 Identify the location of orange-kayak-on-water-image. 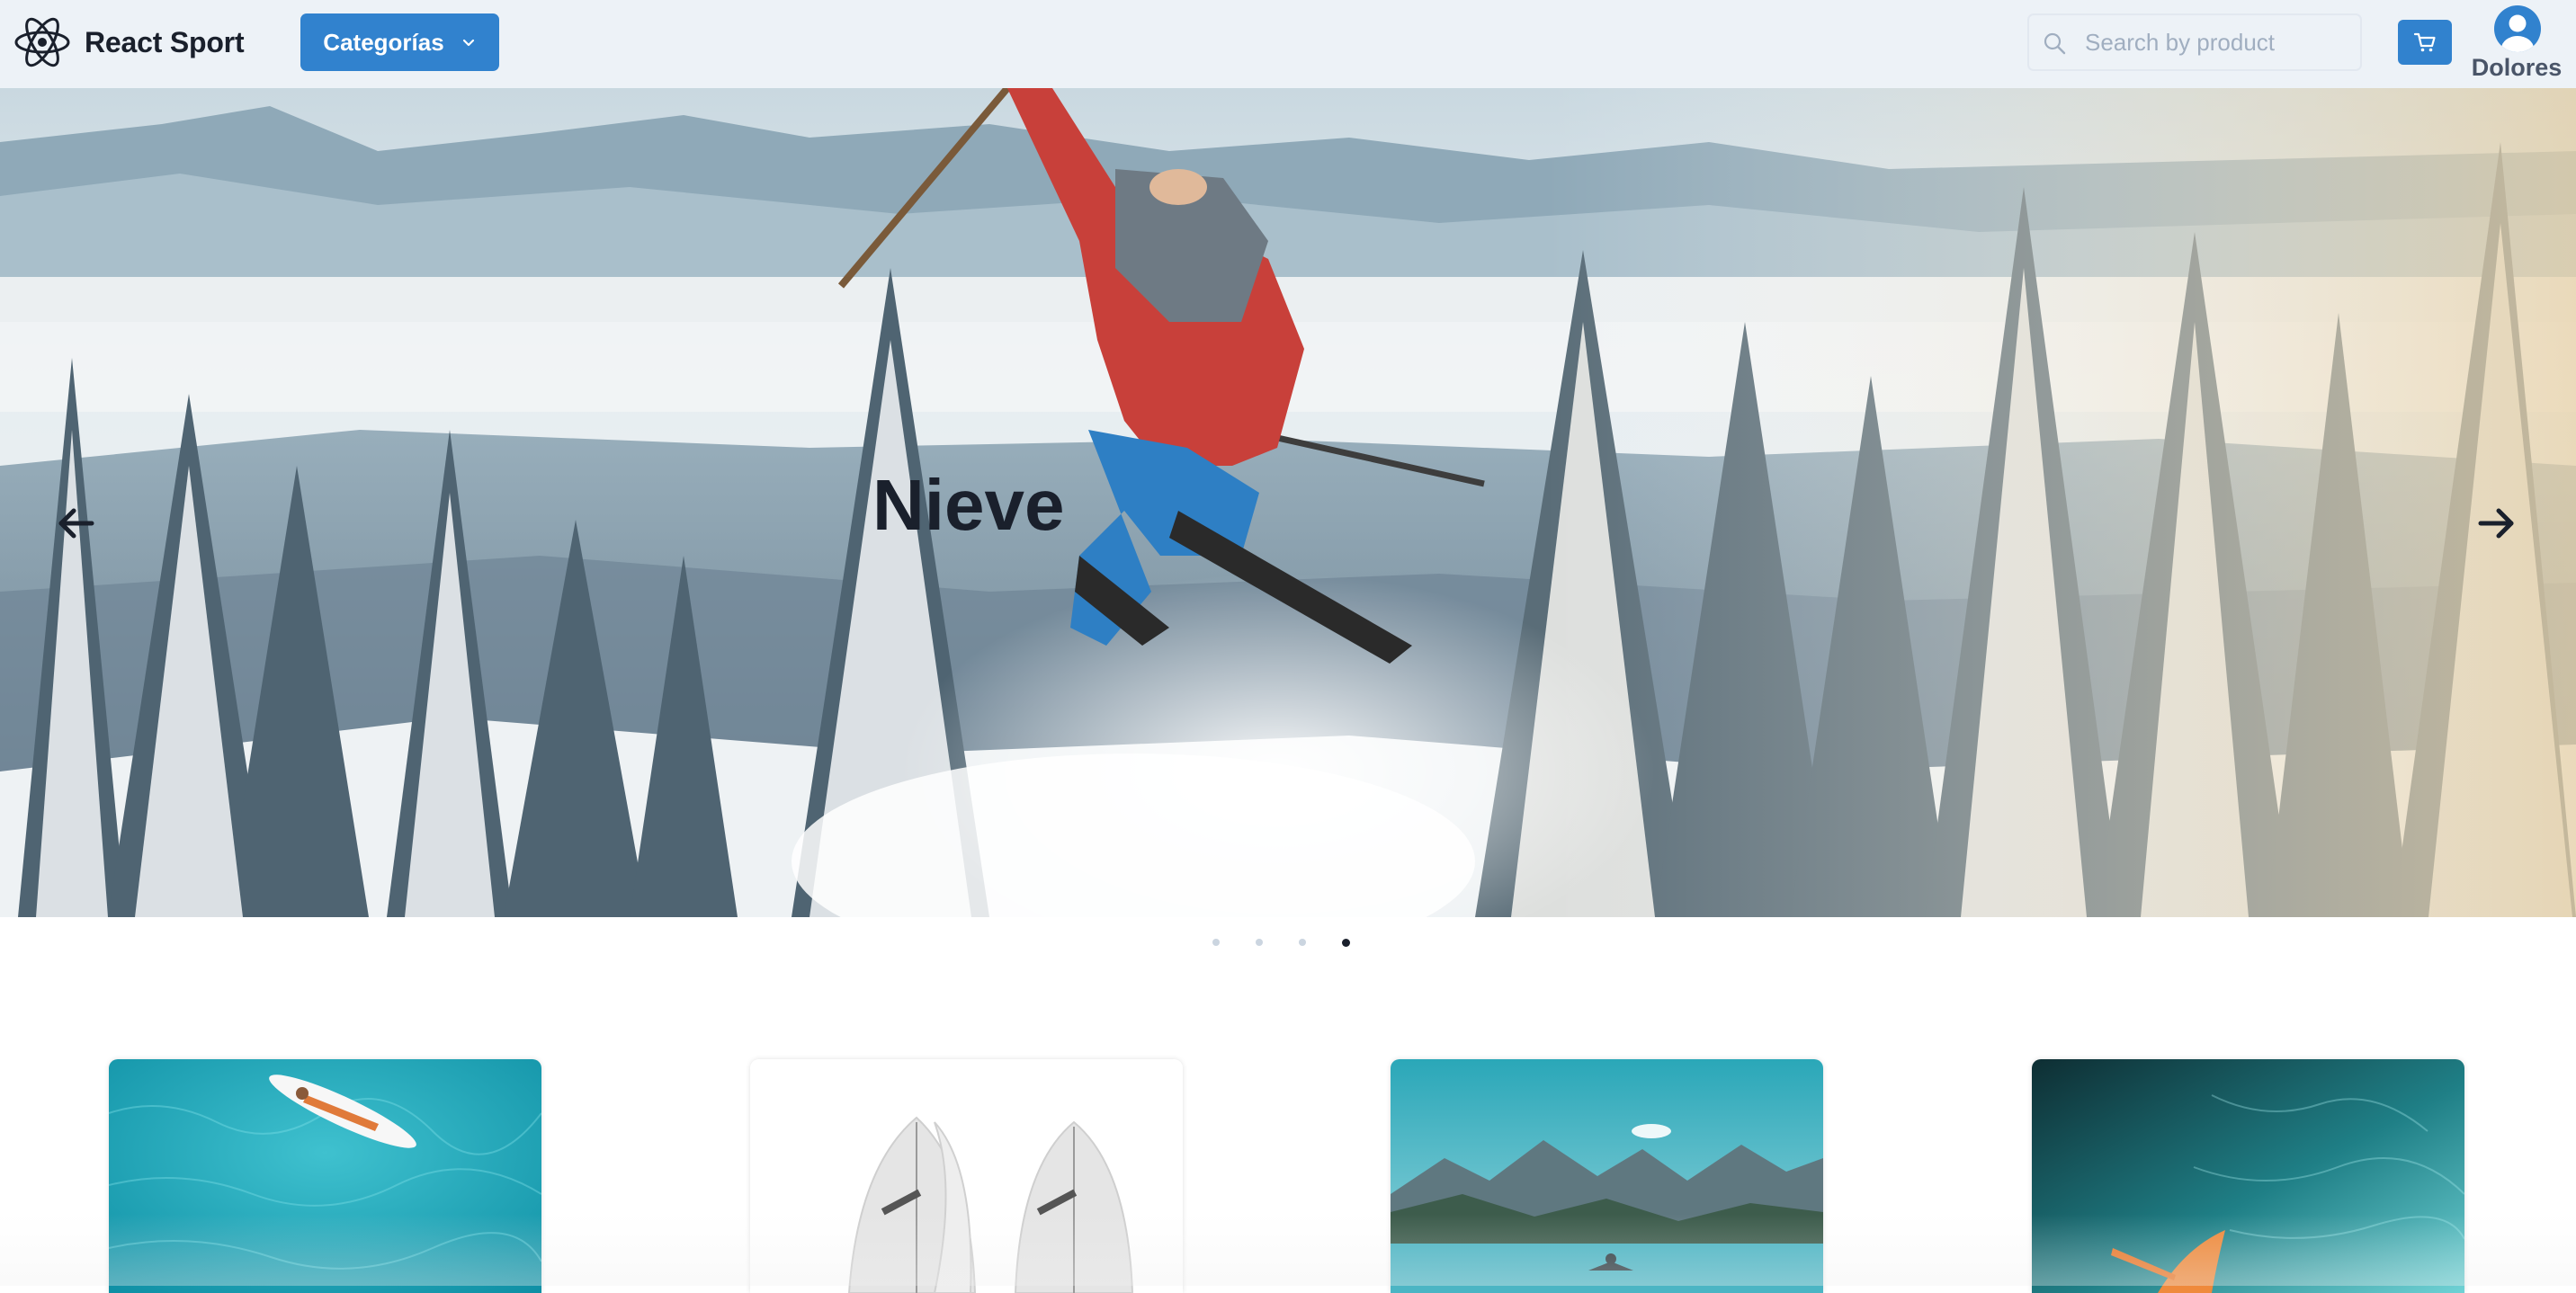
(2248, 1176).